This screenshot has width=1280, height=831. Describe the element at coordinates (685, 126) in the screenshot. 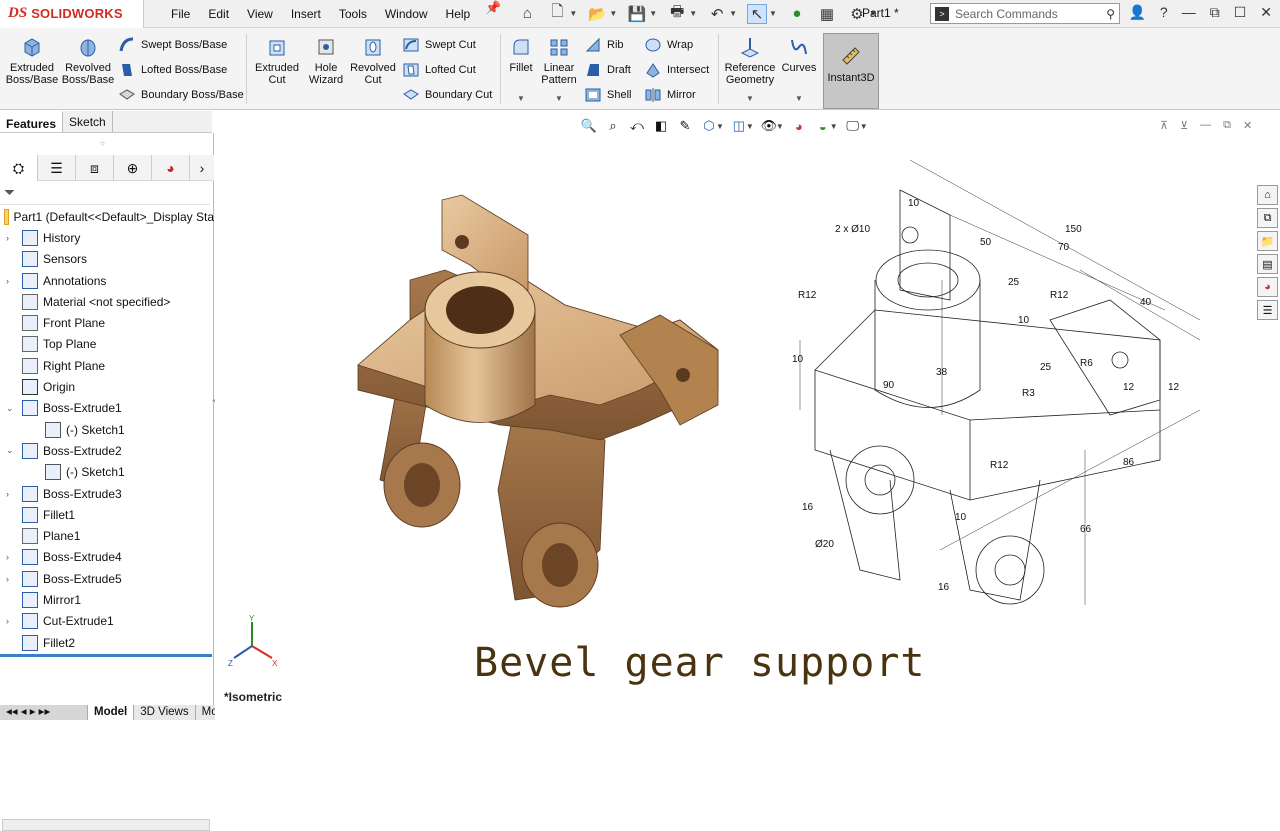

I see `dynamic-annotation-icon: ✎` at that location.